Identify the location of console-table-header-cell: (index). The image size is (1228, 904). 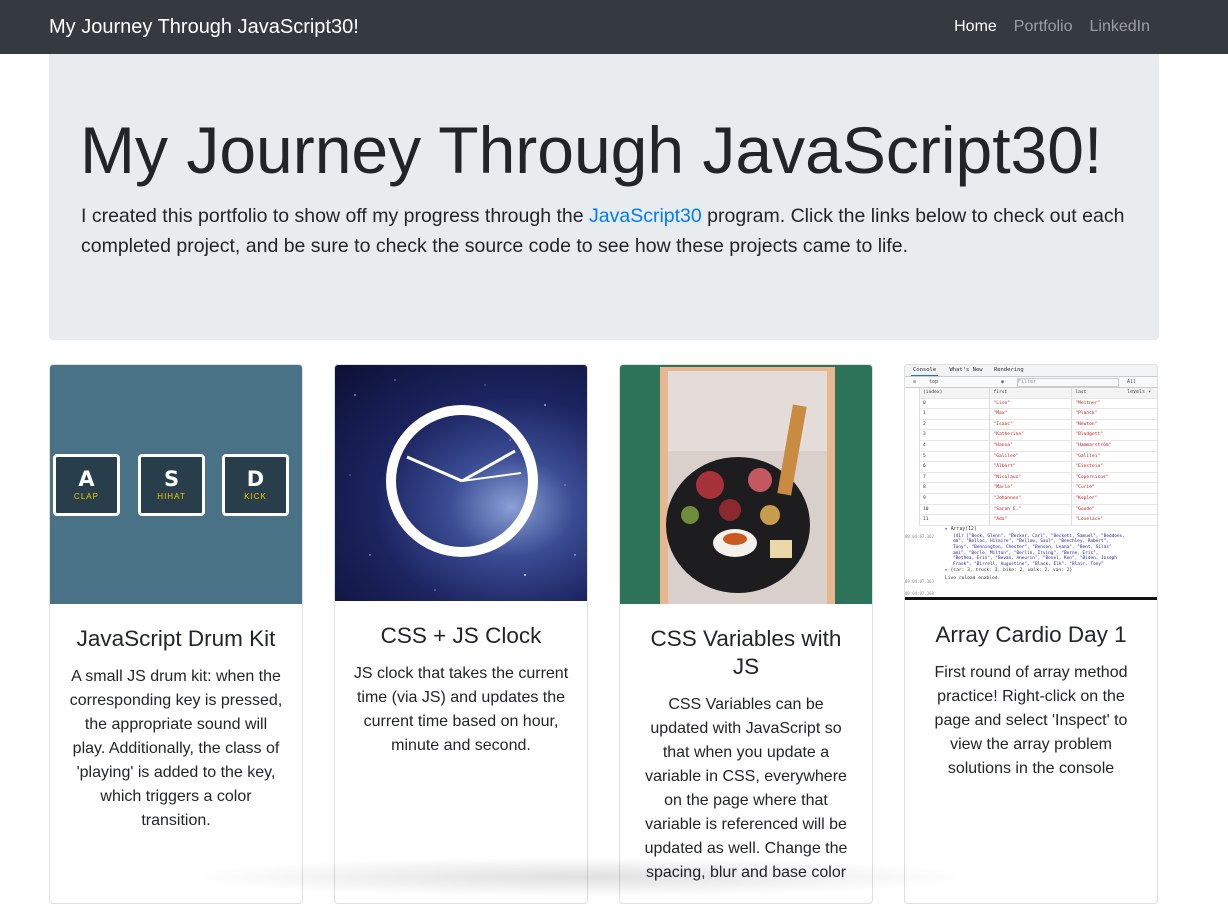
(954, 393).